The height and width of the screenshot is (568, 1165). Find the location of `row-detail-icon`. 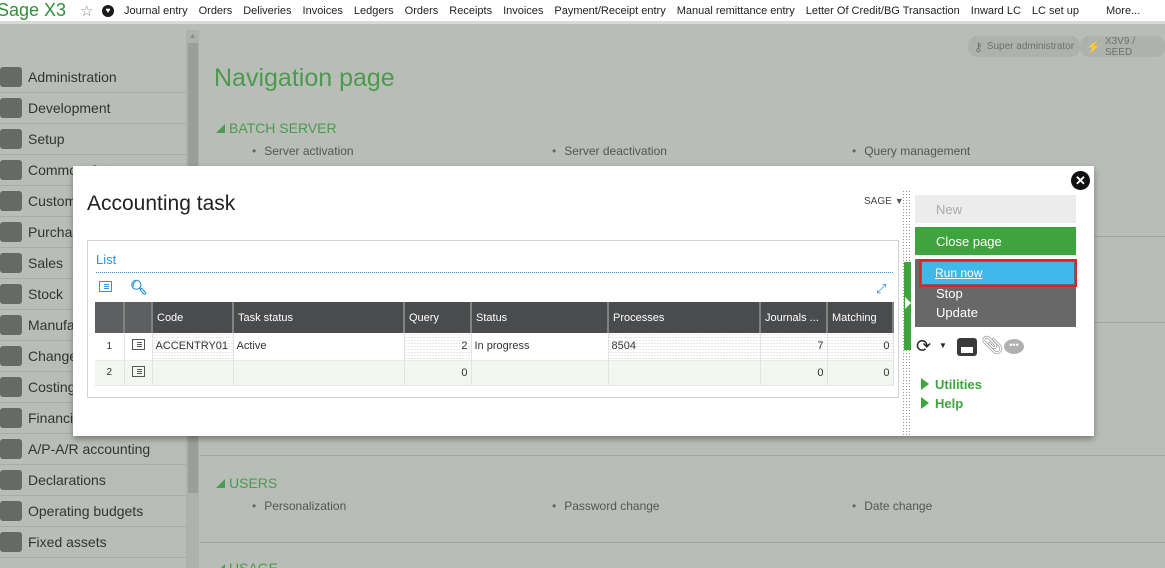

row-detail-icon is located at coordinates (138, 345).